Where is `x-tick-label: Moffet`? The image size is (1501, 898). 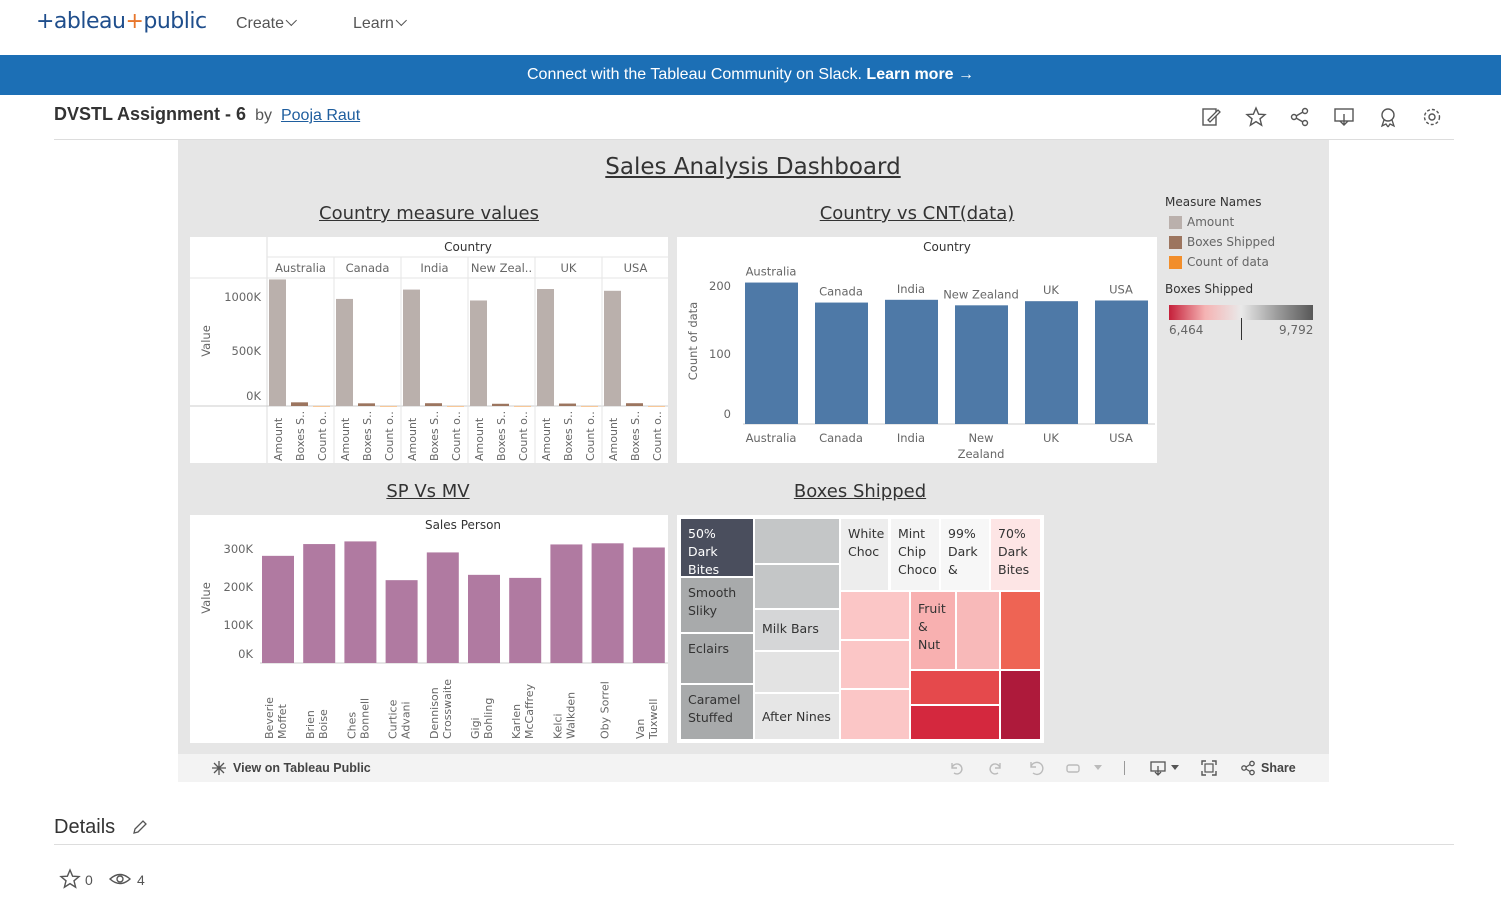
x-tick-label: Moffet is located at coordinates (282, 721).